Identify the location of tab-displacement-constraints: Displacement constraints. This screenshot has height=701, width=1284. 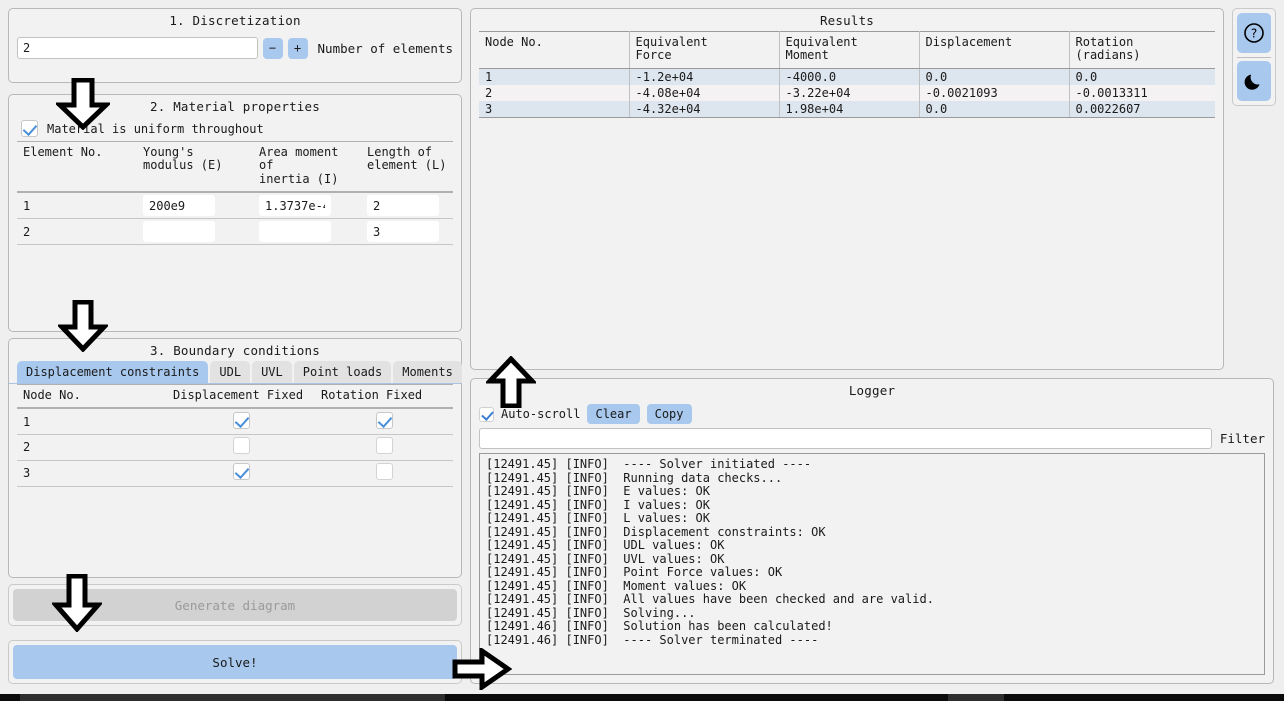
(113, 372).